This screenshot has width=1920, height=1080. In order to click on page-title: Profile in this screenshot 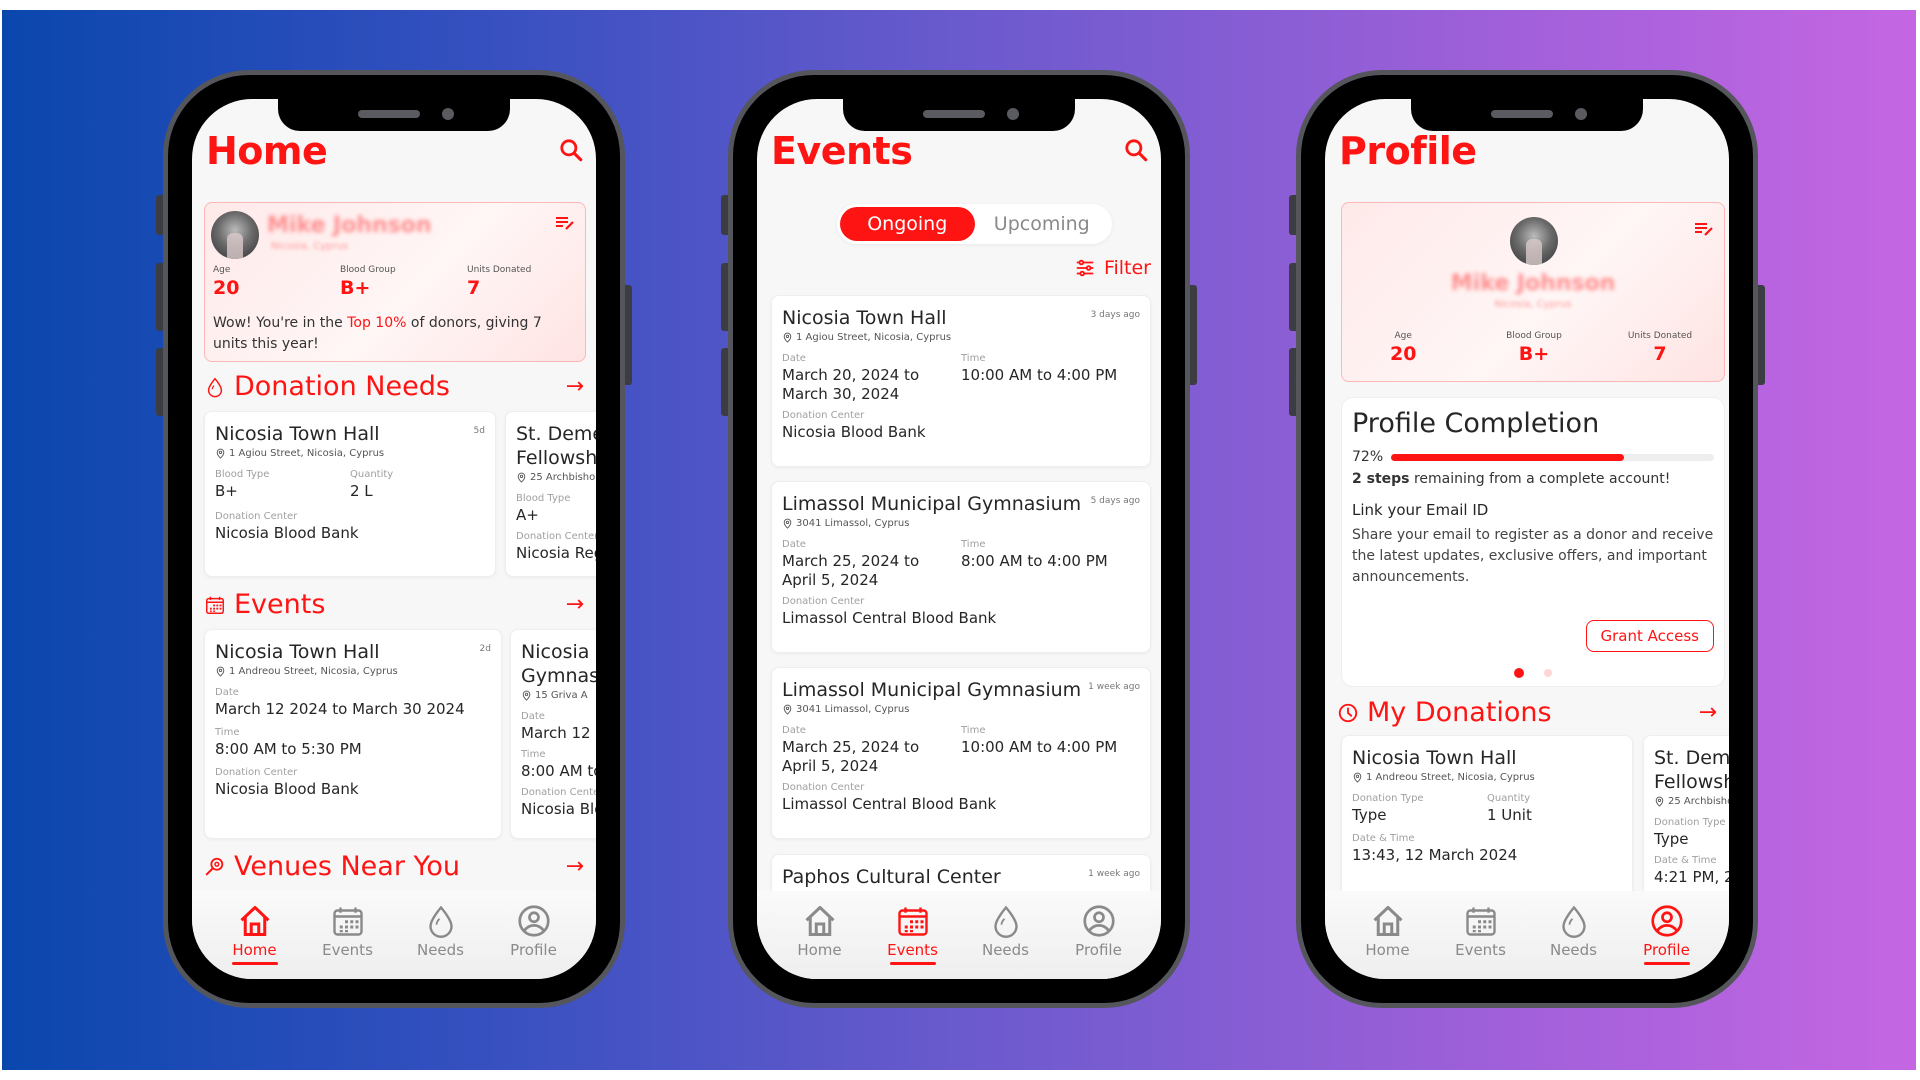, I will do `click(1408, 151)`.